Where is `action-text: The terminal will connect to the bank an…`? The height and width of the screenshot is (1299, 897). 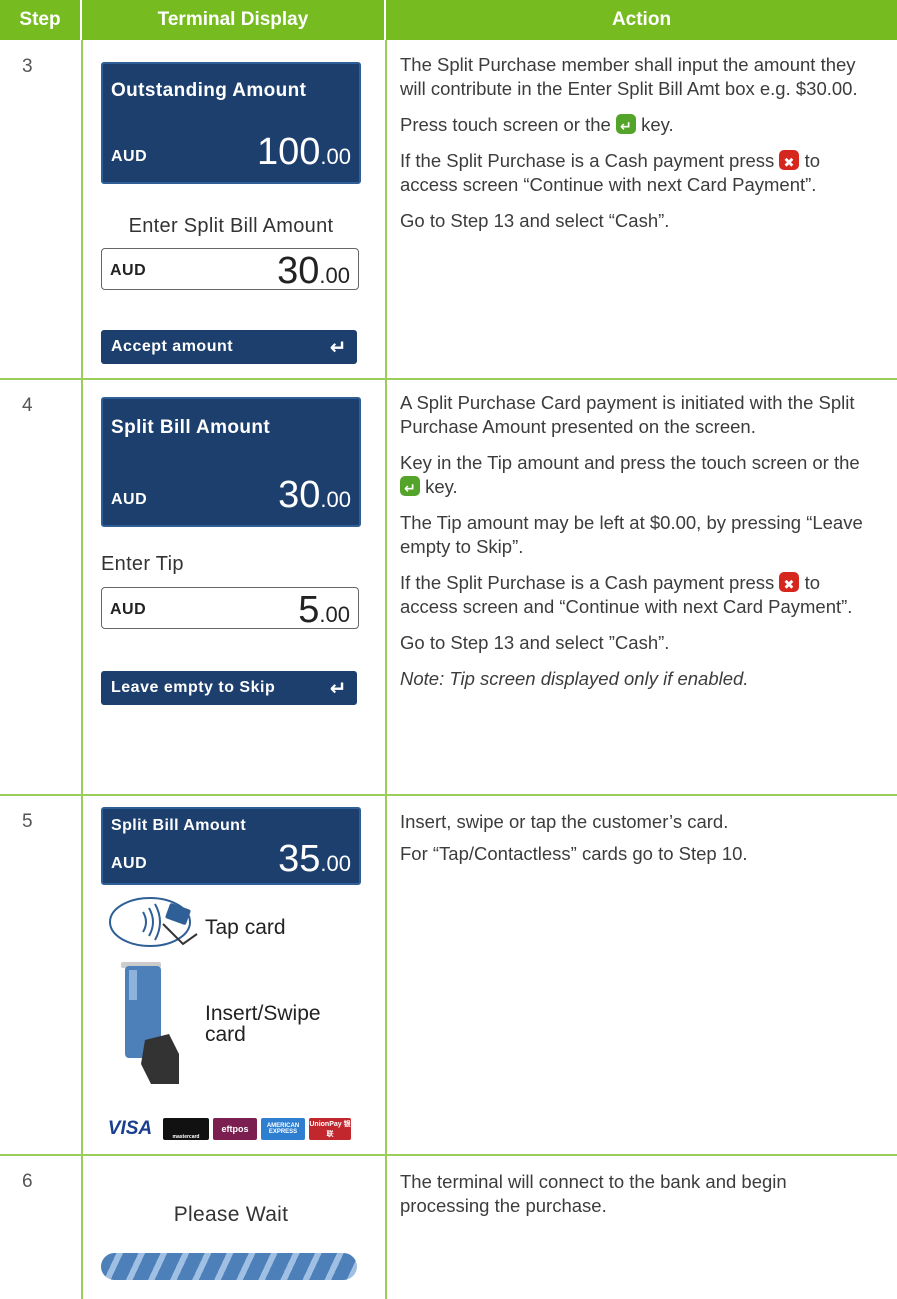
action-text: The terminal will connect to the bank an… is located at coordinates (635, 1200).